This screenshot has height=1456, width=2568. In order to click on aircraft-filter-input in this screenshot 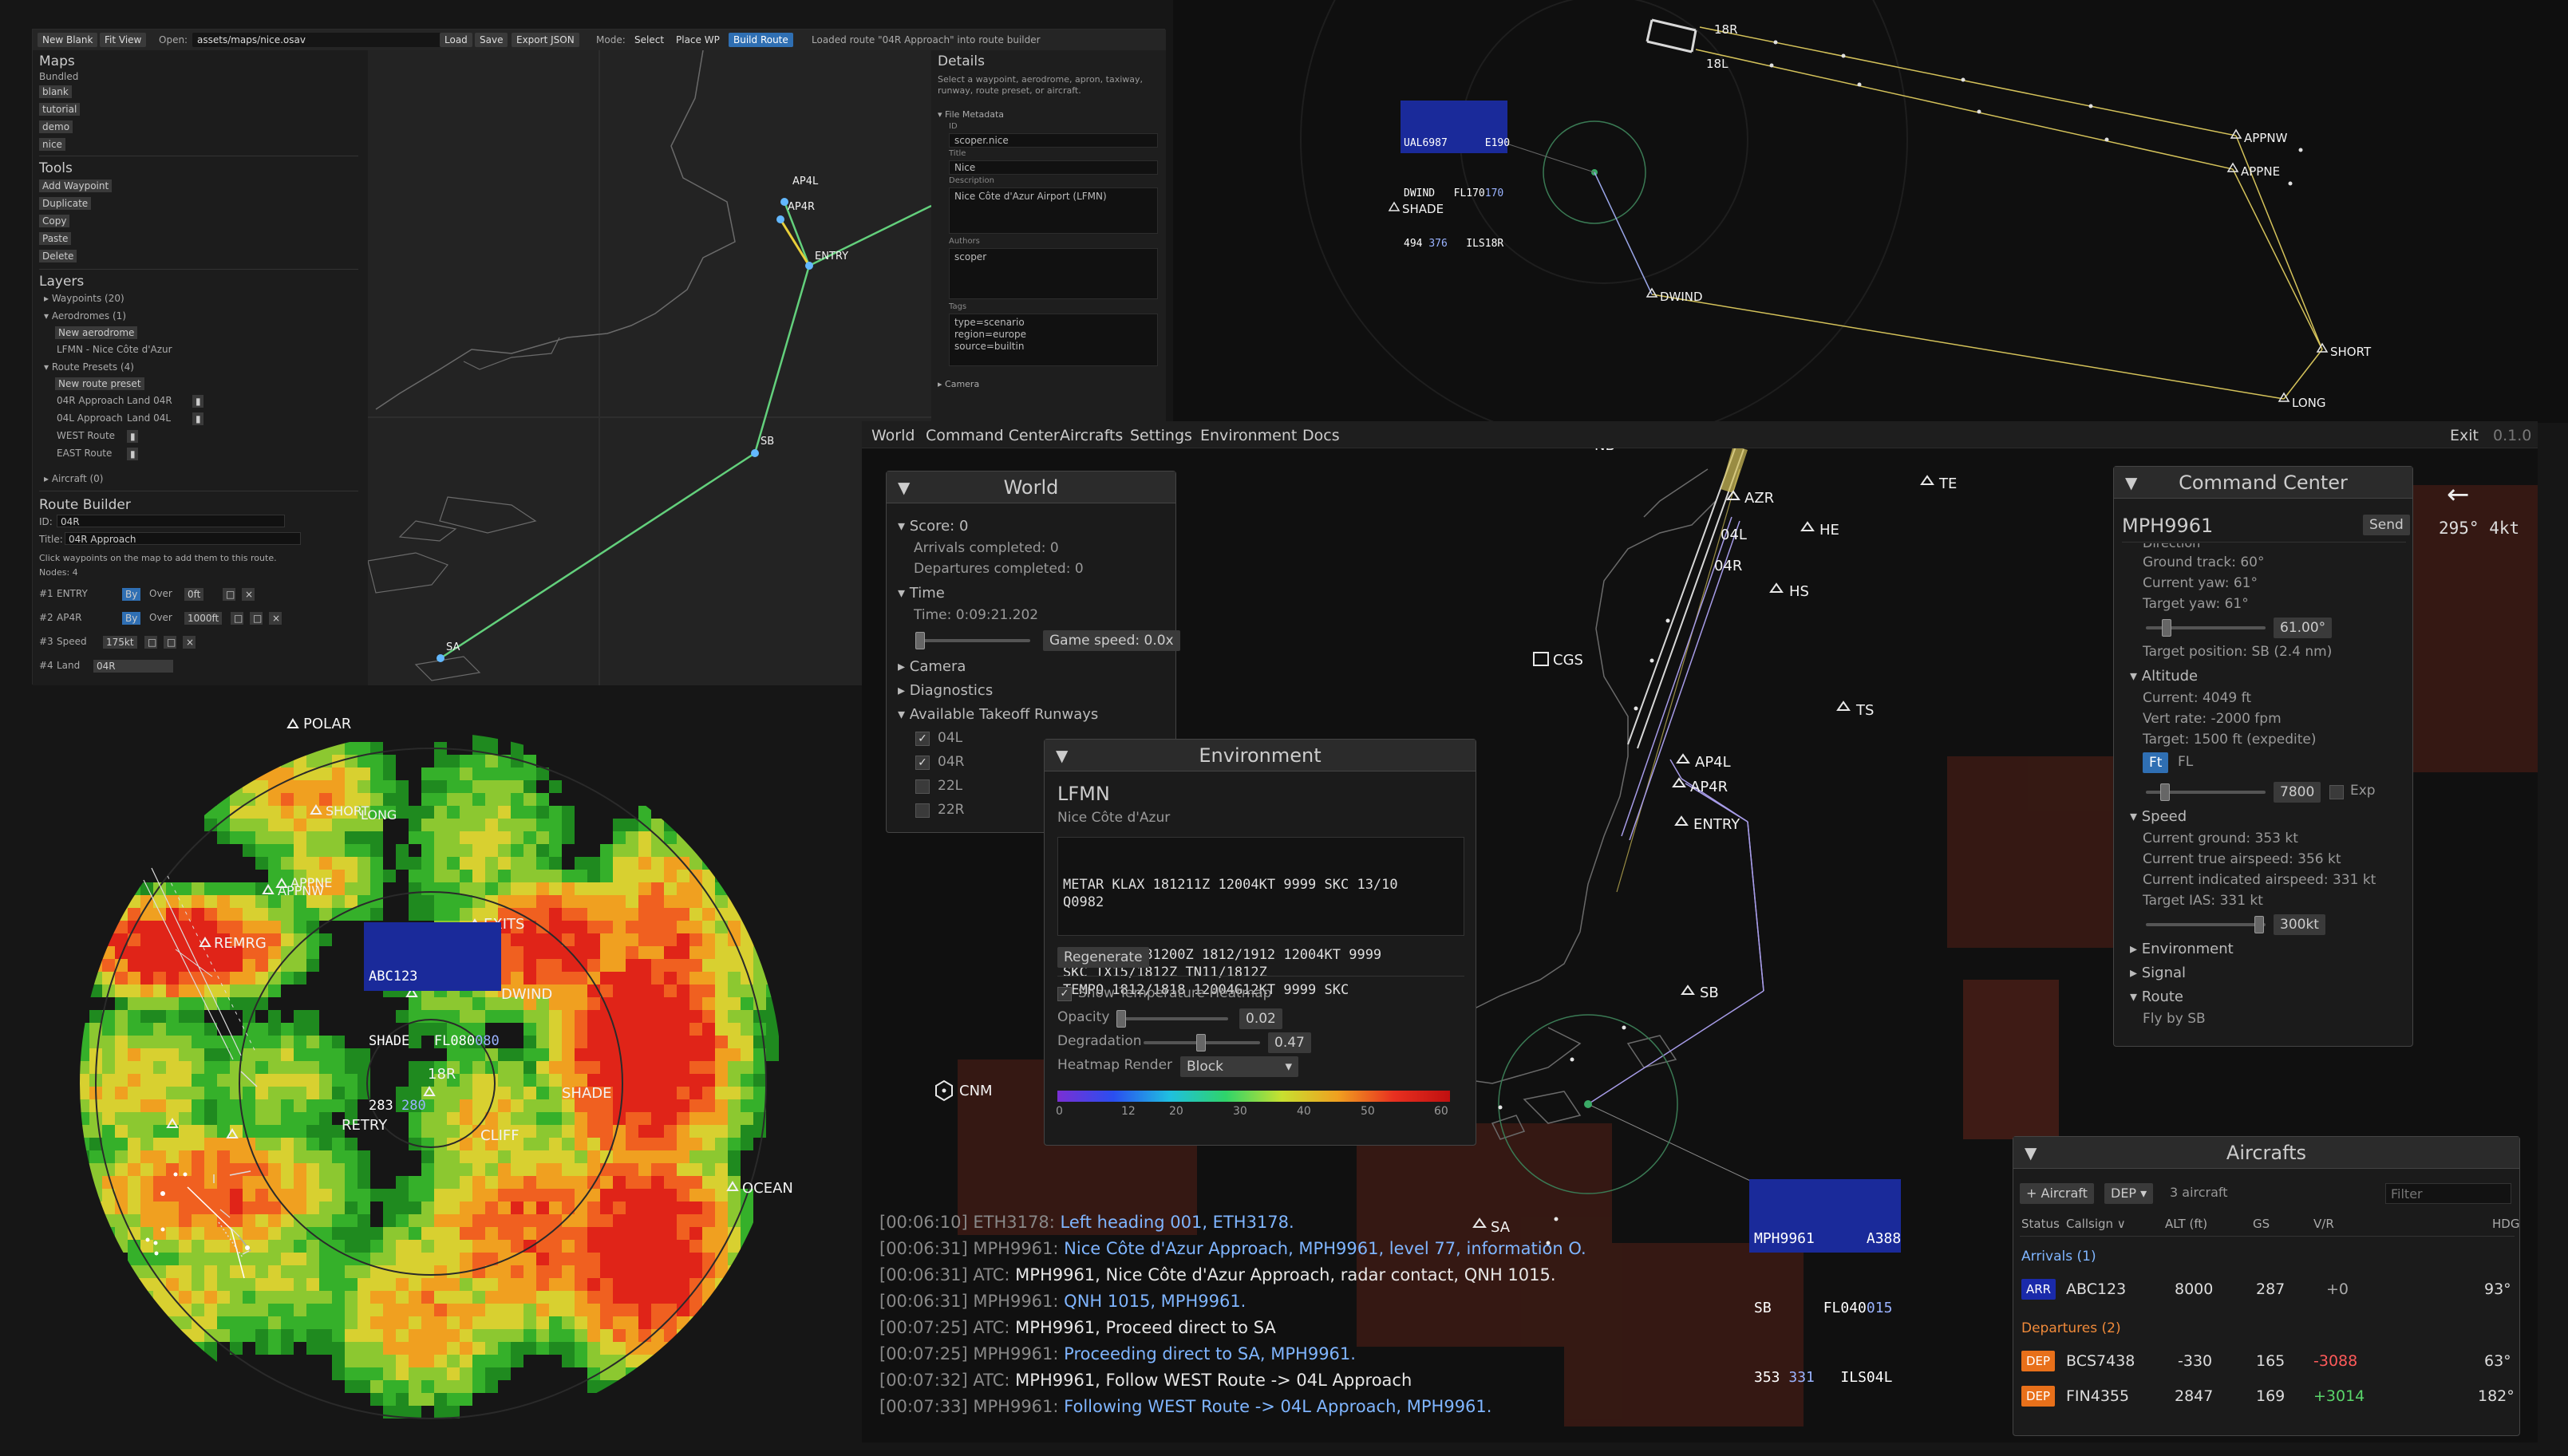, I will do `click(2448, 1193)`.